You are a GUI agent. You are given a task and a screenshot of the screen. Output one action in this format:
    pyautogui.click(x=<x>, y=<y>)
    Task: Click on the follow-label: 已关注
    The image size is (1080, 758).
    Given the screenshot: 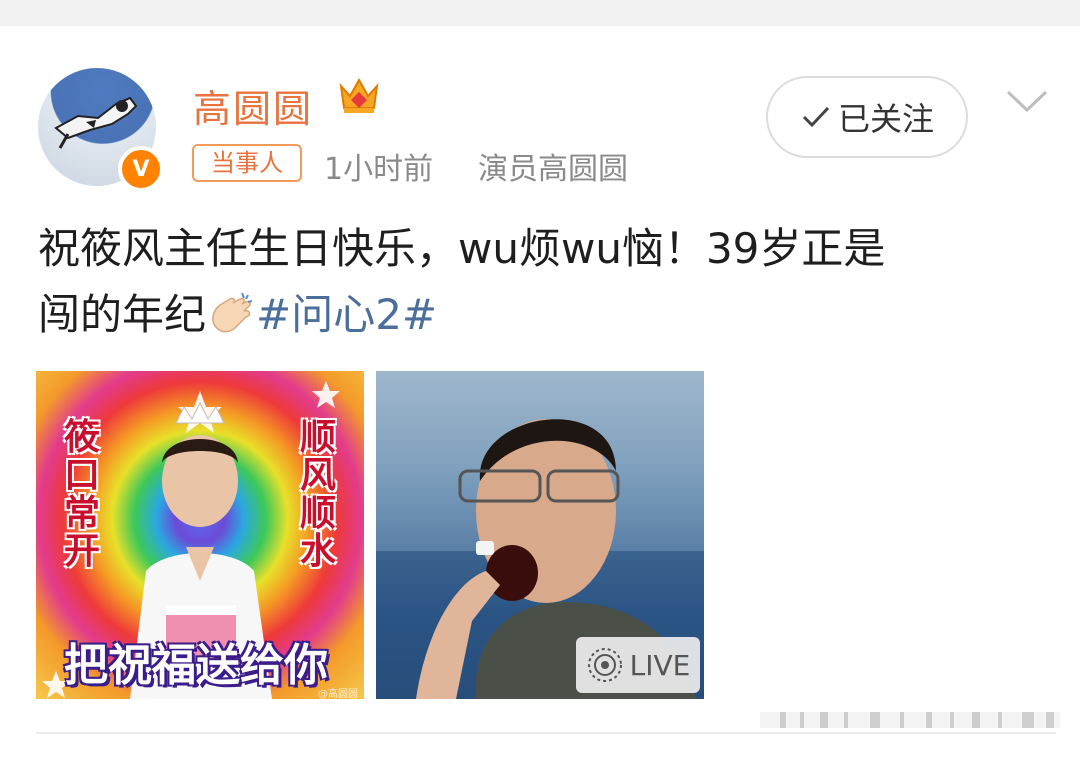 What is the action you would take?
    pyautogui.click(x=885, y=119)
    